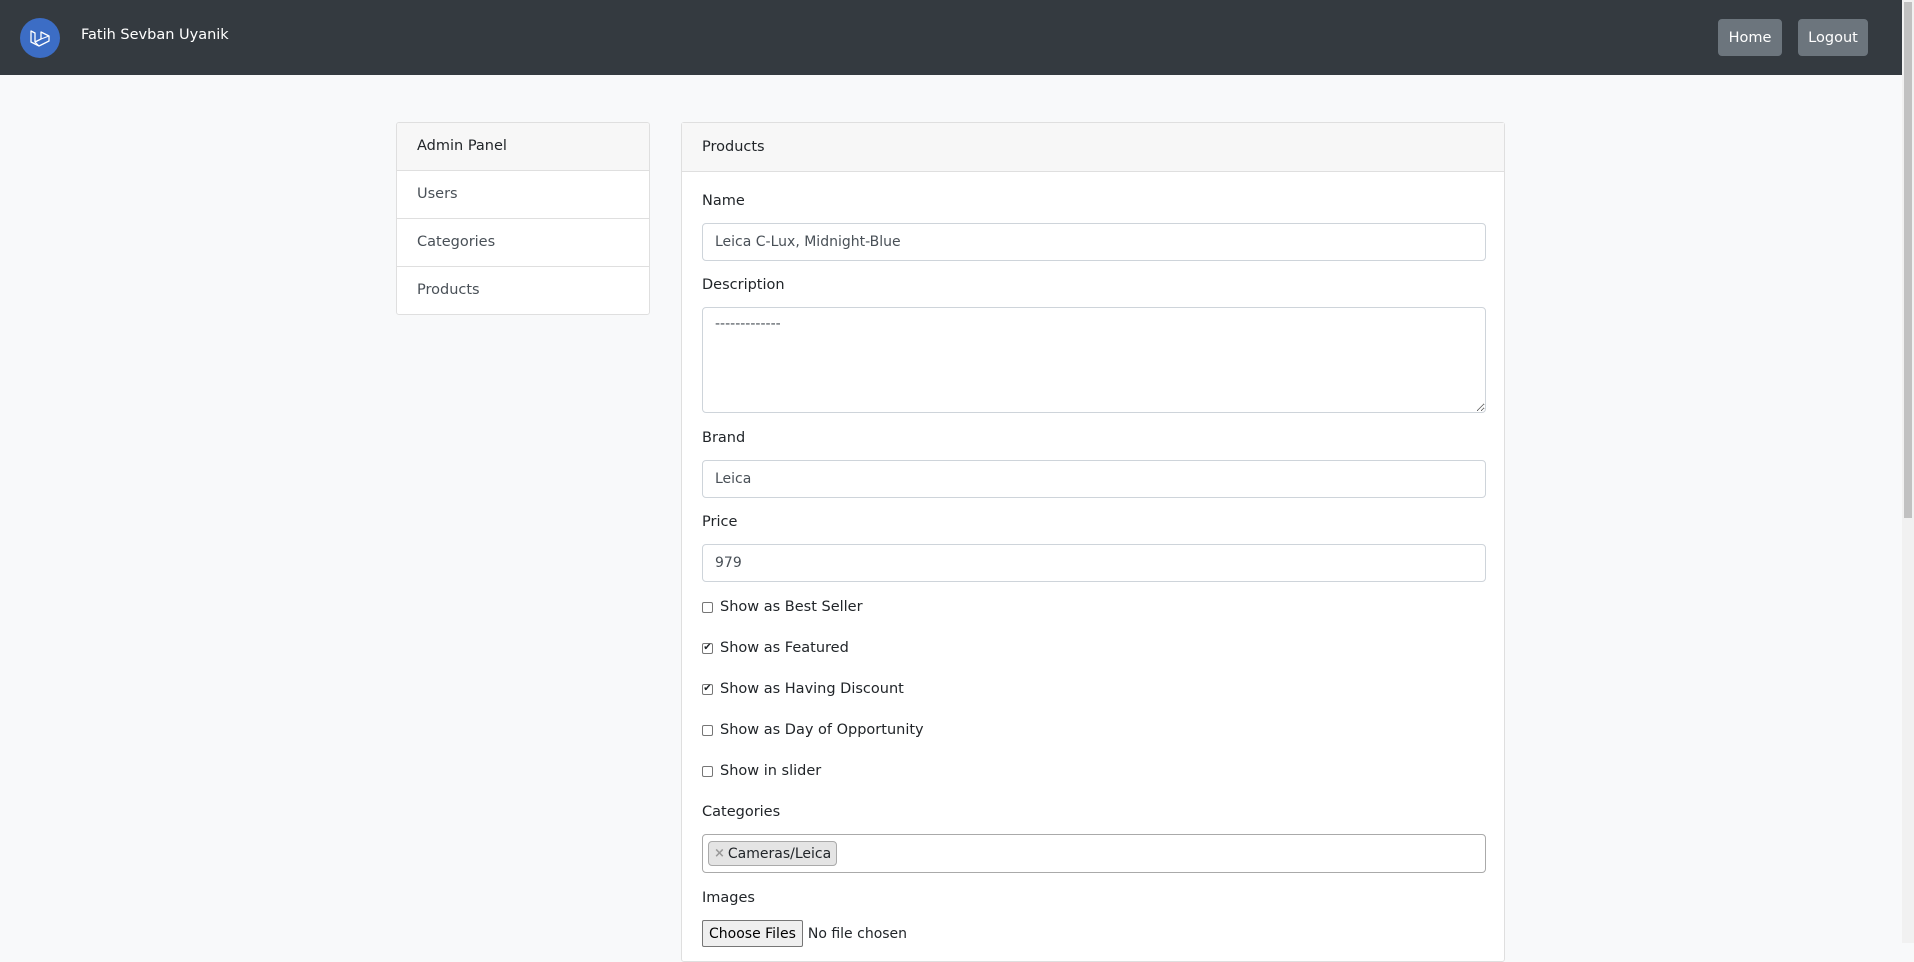  I want to click on featured-checkbox: ✔, so click(707, 648).